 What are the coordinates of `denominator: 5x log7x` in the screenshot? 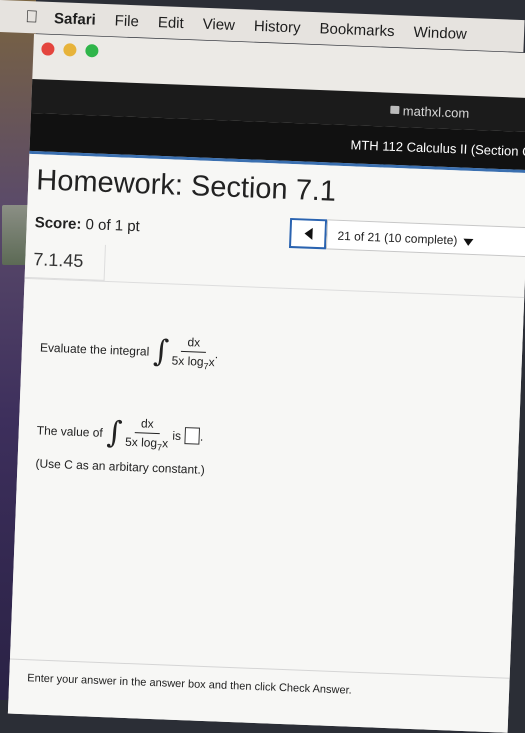 It's located at (193, 362).